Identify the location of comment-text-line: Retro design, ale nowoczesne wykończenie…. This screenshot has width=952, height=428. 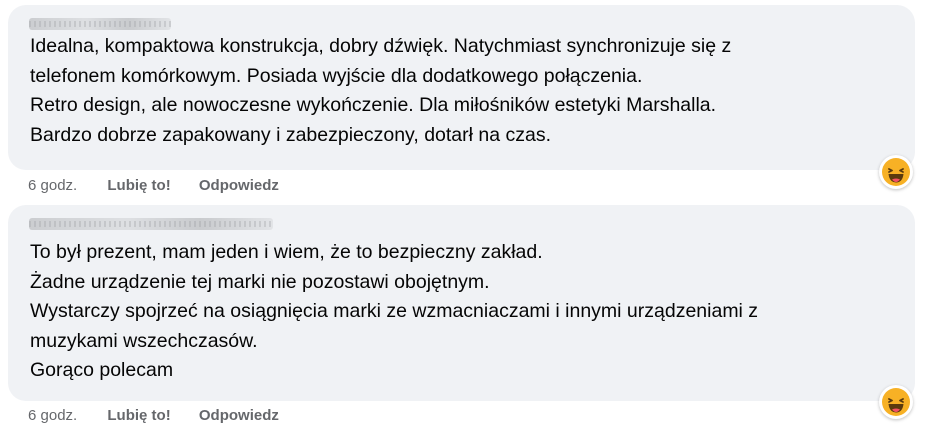
(373, 105).